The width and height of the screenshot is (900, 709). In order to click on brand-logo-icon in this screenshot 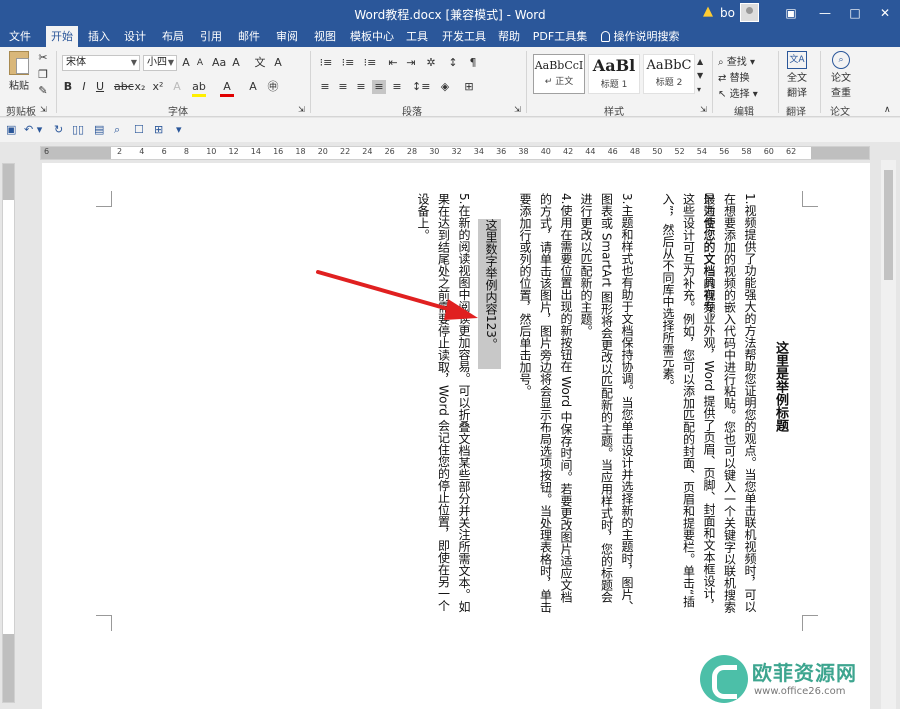, I will do `click(724, 679)`.